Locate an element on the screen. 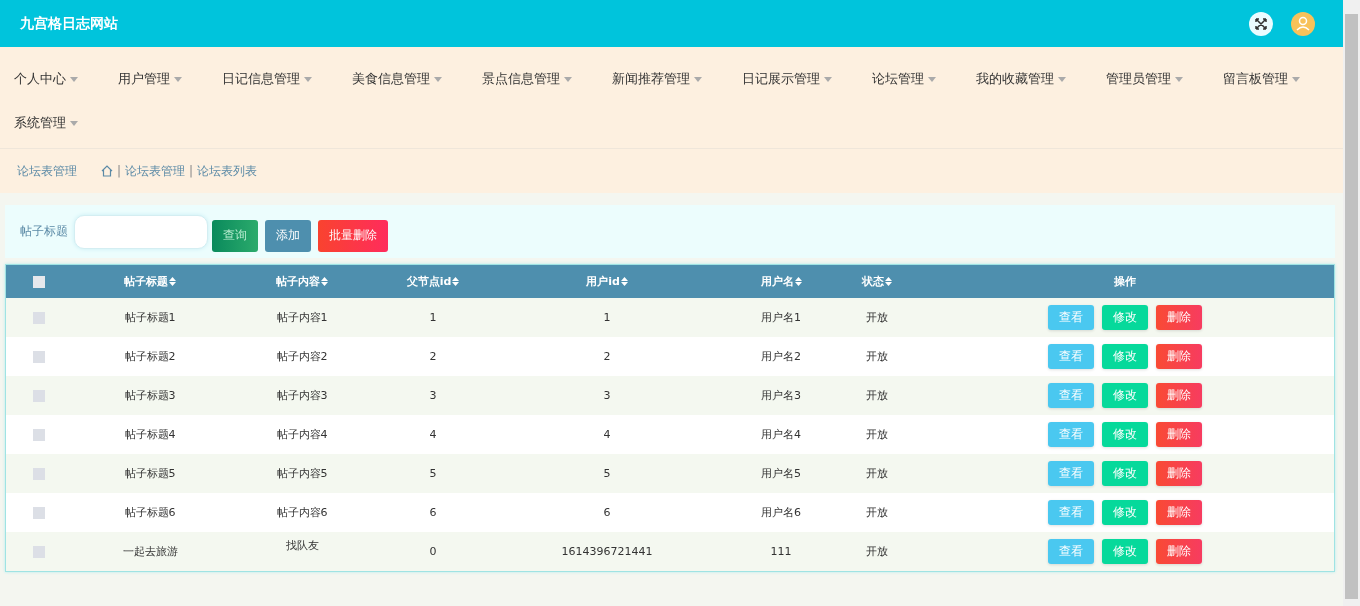  table-cell: 帖子内容4 is located at coordinates (302, 434).